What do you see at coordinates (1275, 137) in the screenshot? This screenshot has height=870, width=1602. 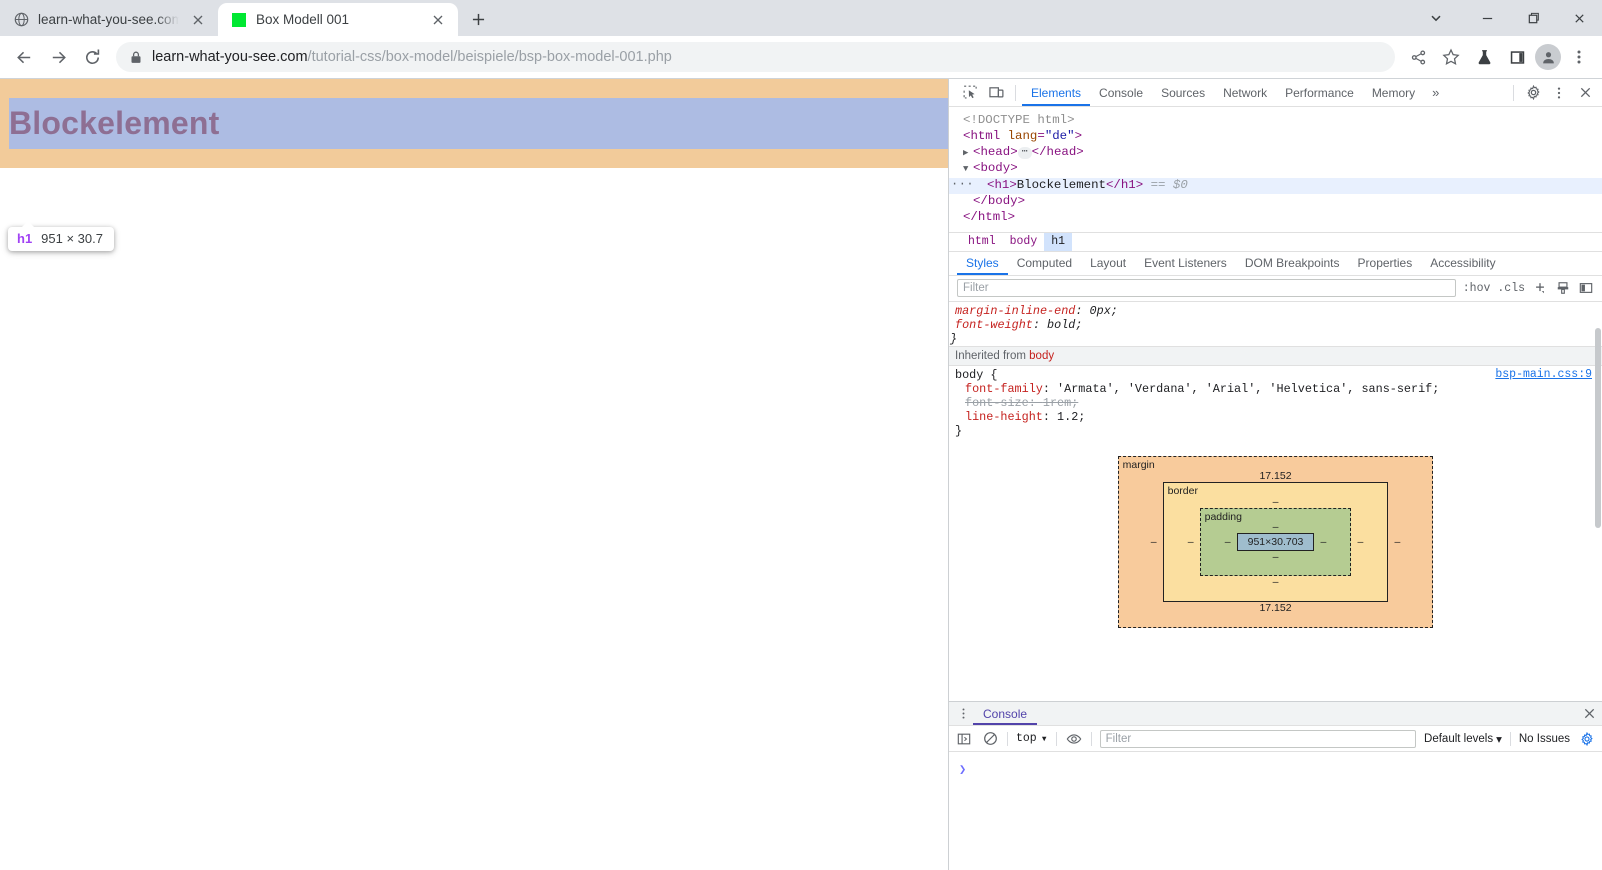 I see `dom-line-html: <html lang="de">` at bounding box center [1275, 137].